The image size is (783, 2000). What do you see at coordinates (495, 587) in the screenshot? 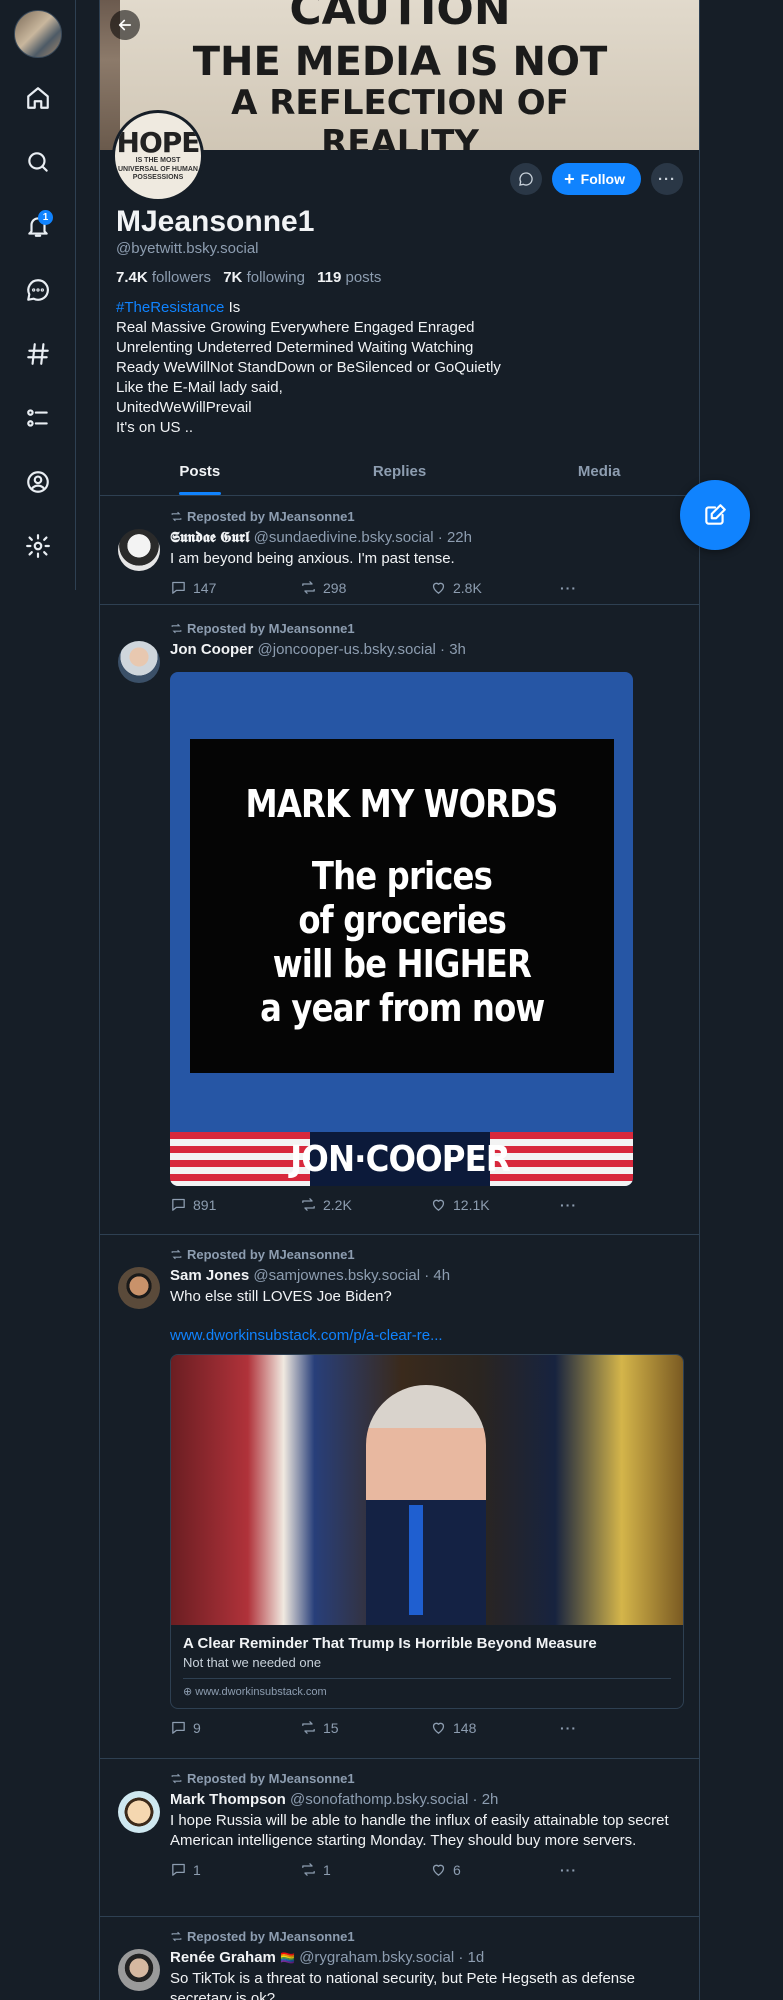
I see `like-button: 2.8K` at bounding box center [495, 587].